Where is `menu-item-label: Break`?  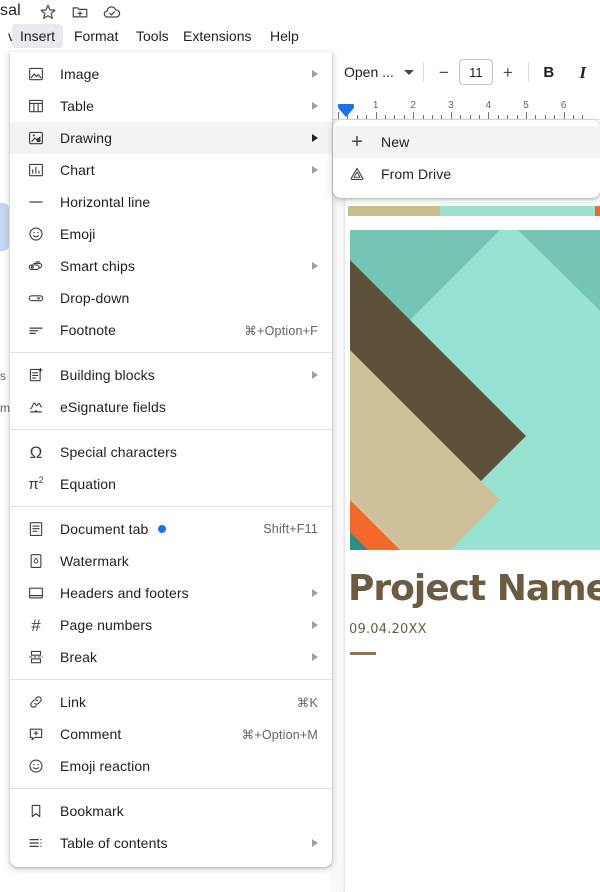
menu-item-label: Break is located at coordinates (79, 657).